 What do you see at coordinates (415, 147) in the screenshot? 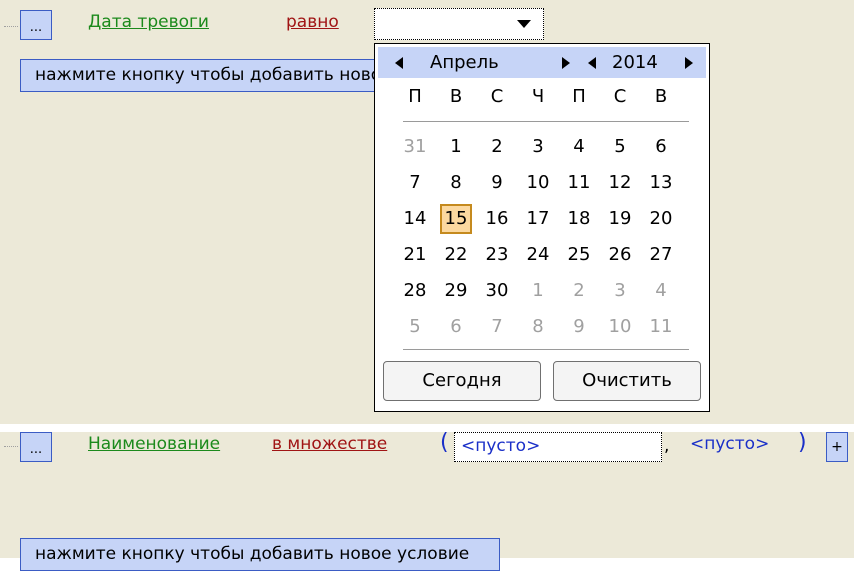
I see `calendar-day-other-month: 31` at bounding box center [415, 147].